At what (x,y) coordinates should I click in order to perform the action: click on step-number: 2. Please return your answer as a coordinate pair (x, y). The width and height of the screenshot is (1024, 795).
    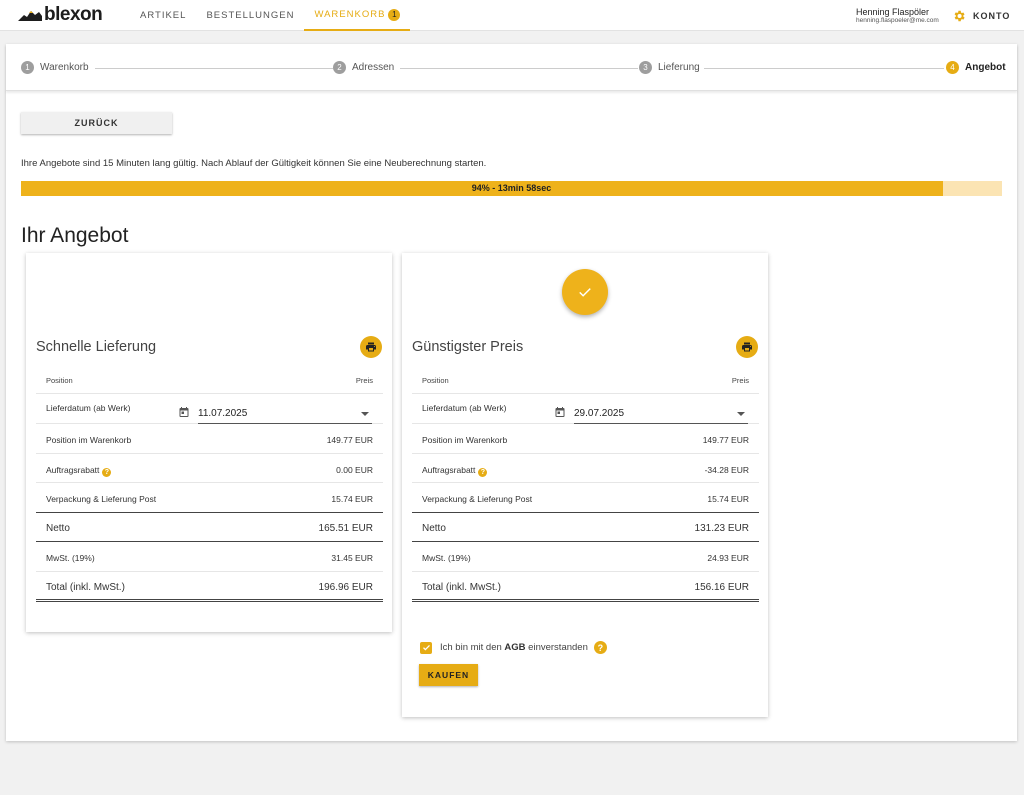
    Looking at the image, I should click on (339, 67).